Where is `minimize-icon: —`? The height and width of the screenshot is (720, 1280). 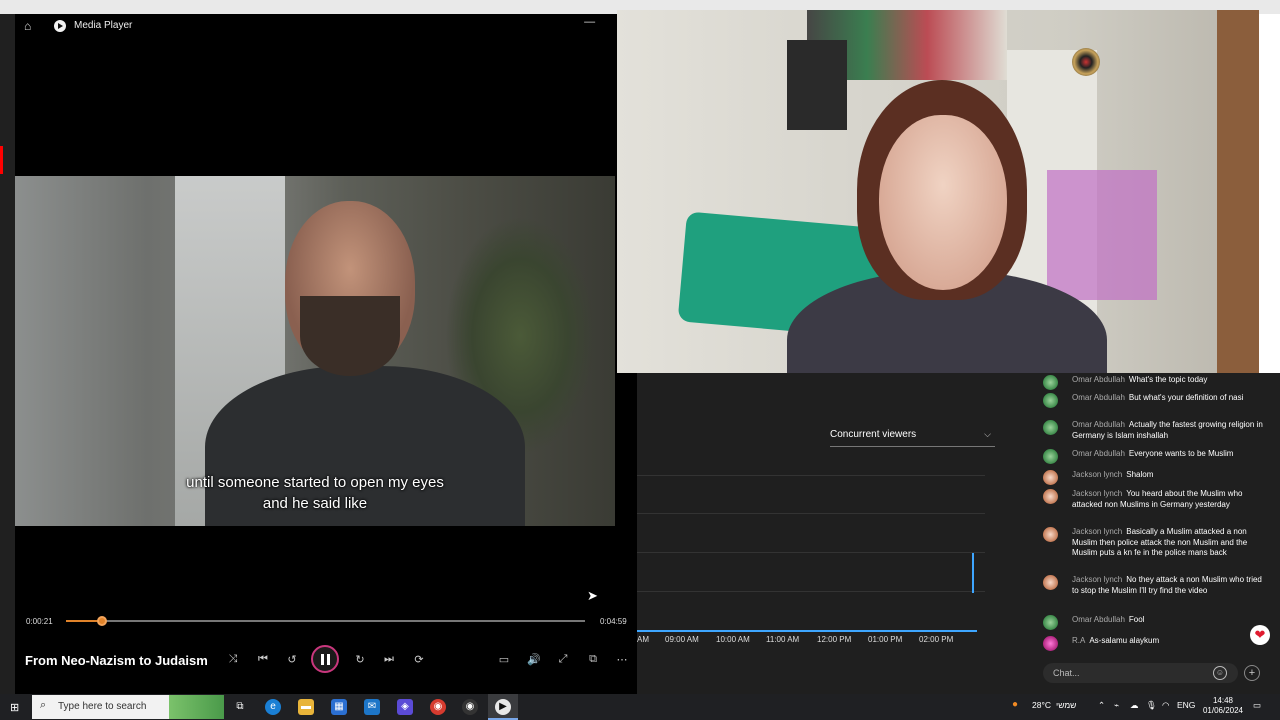
minimize-icon: — is located at coordinates (589, 22).